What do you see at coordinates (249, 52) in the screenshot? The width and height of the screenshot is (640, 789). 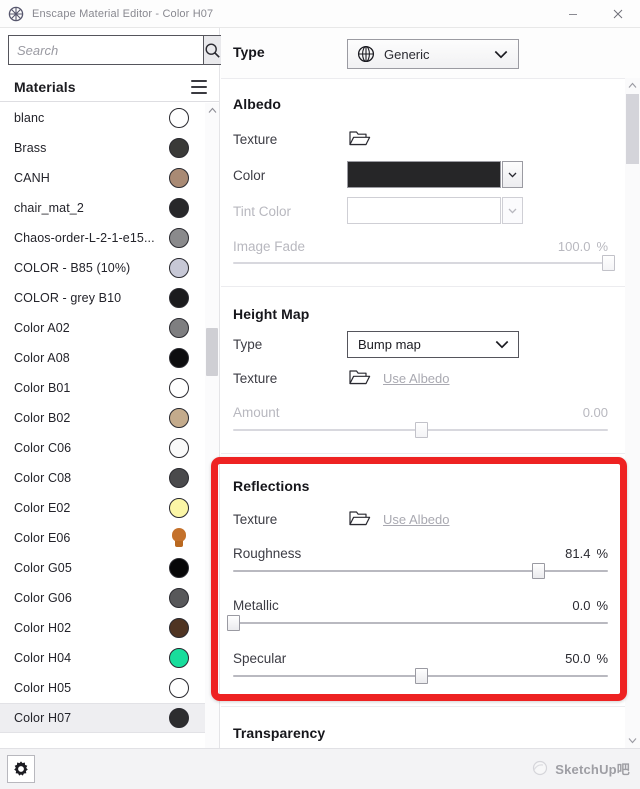 I see `type-label: Type` at bounding box center [249, 52].